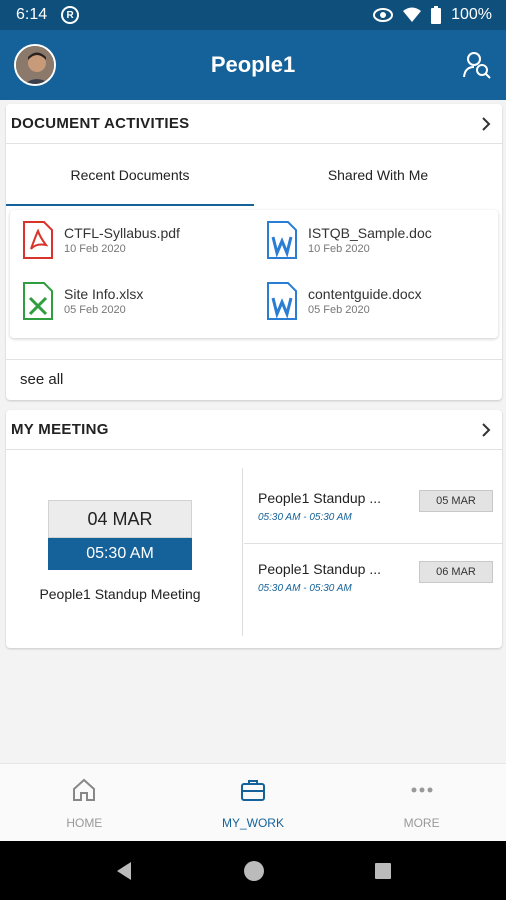 This screenshot has height=900, width=506. Describe the element at coordinates (365, 294) in the screenshot. I see `document-name: contentguide.docx` at that location.